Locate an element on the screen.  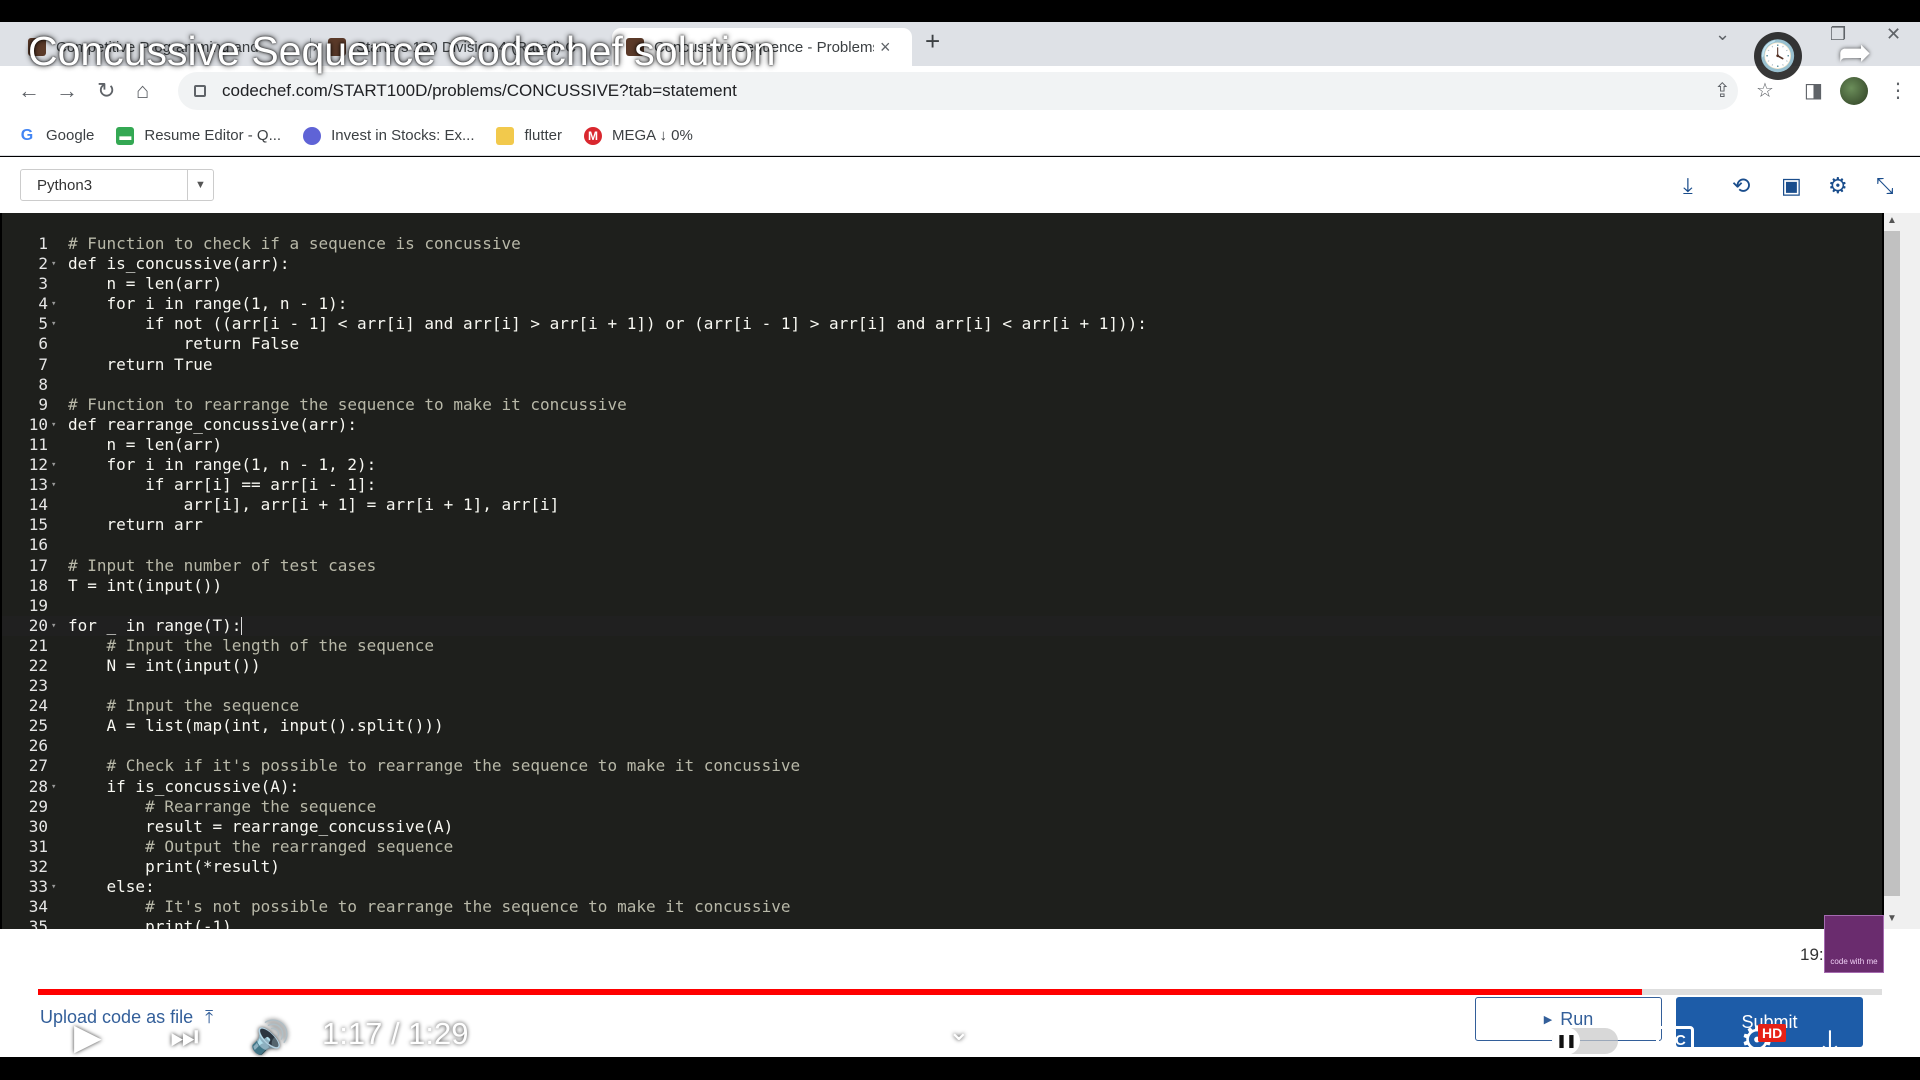
code-line: 13 ▾ if arr[i] == arr[i - 1]: is located at coordinates (942, 485).